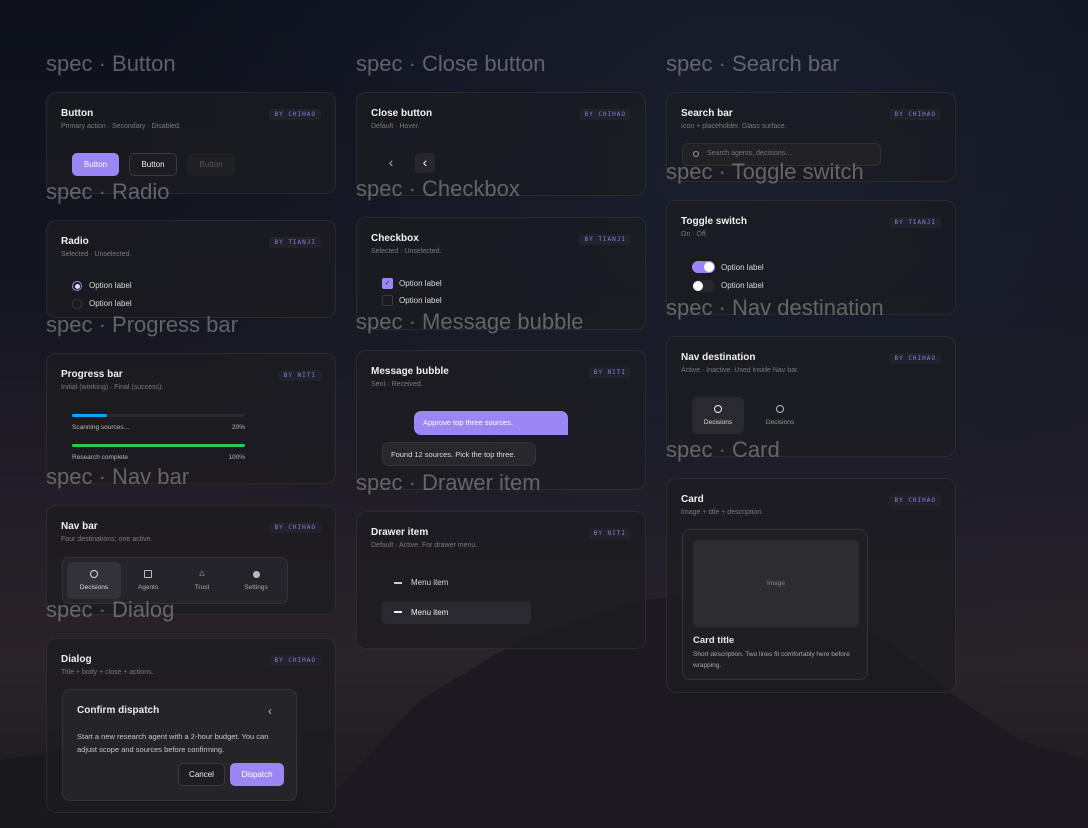  I want to click on toggle-on, so click(703, 267).